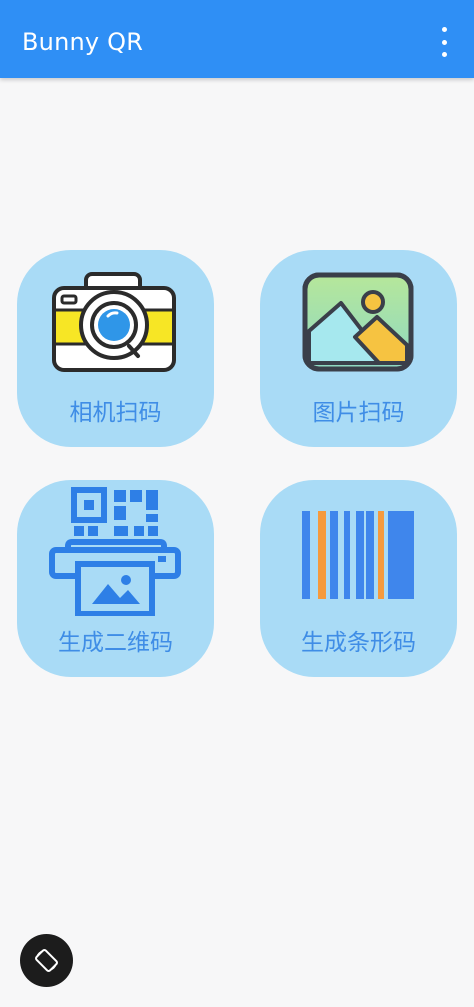 Image resolution: width=474 pixels, height=1007 pixels. I want to click on image-scan-button: 图片扫码, so click(358, 348).